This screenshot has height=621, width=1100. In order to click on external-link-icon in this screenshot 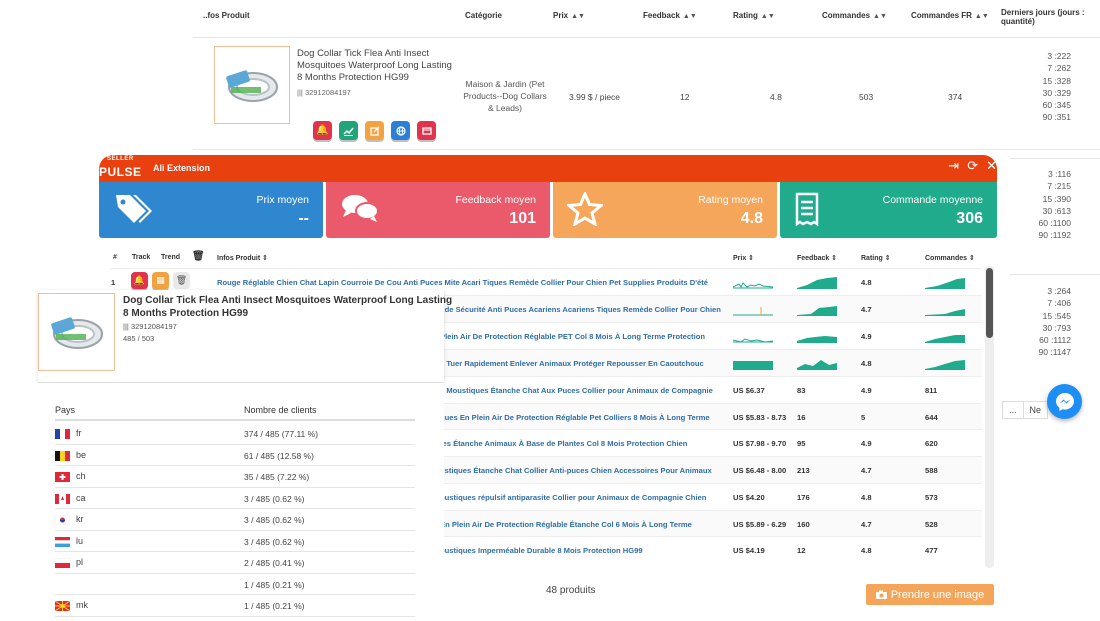, I will do `click(374, 130)`.